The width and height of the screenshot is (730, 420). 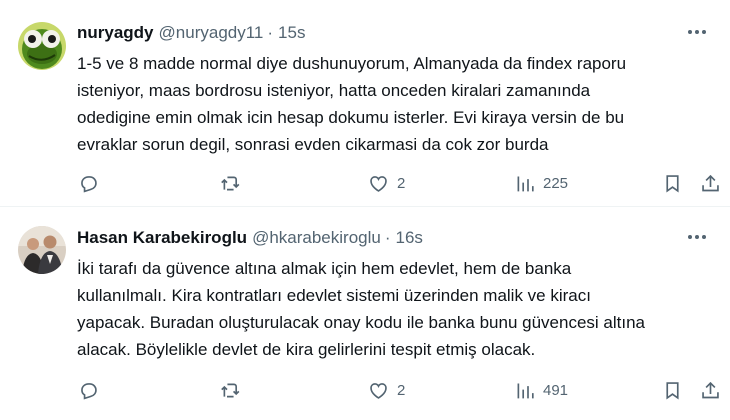 What do you see at coordinates (409, 238) in the screenshot?
I see `timestamp: 16s` at bounding box center [409, 238].